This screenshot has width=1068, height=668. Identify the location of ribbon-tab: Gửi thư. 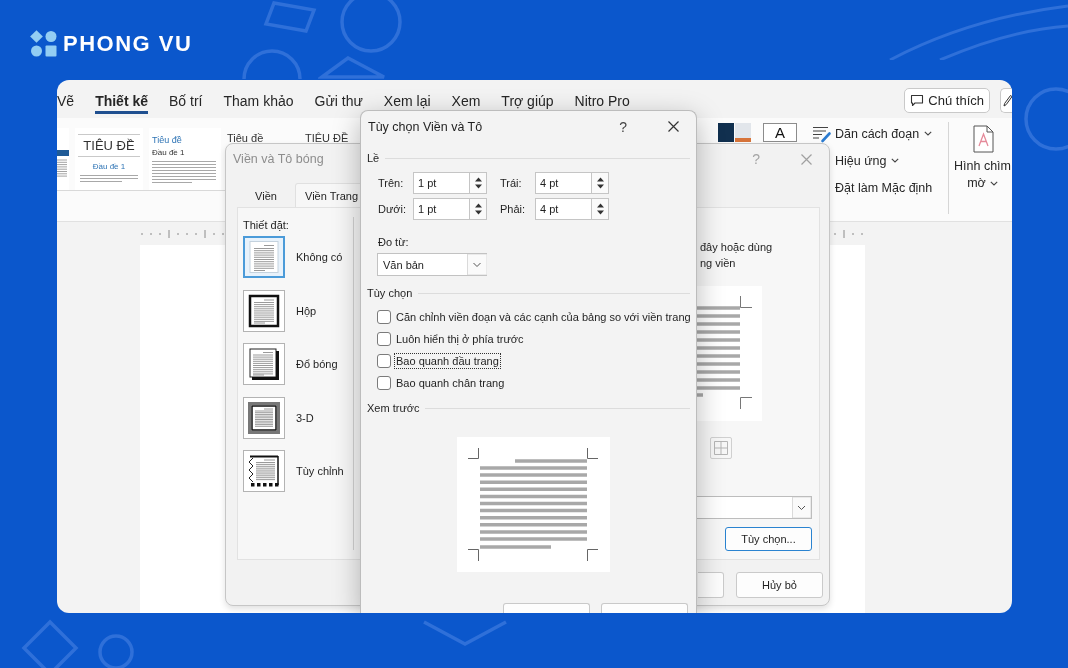
(338, 102).